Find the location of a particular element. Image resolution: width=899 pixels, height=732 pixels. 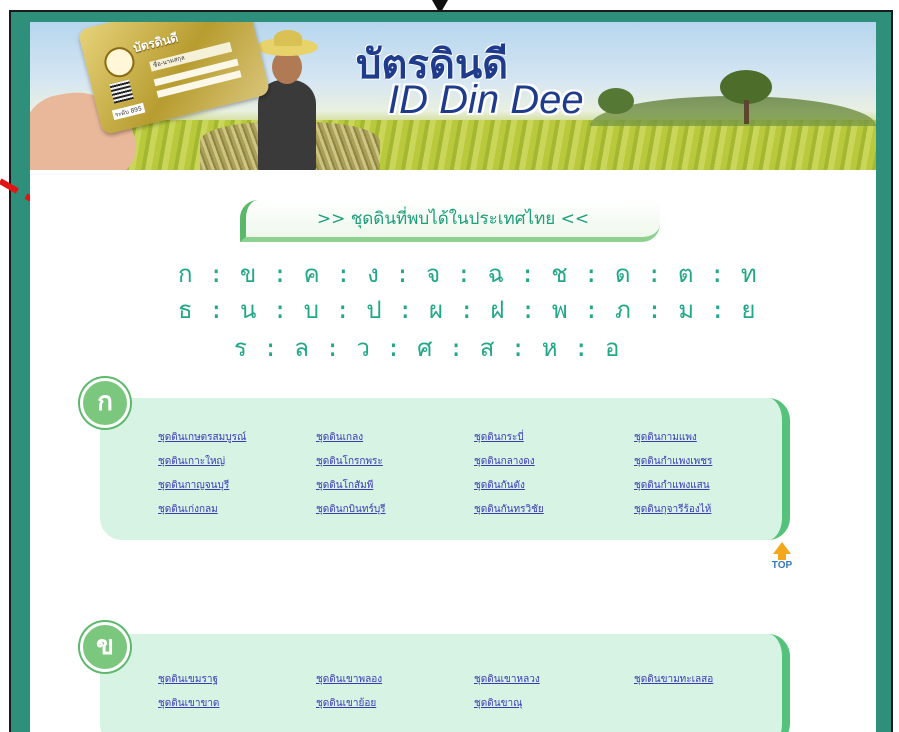

alphabet-row: ก : ข : ค : ง : จ : ฉ : ช : ด : ต : ท is located at coordinates (468, 273).